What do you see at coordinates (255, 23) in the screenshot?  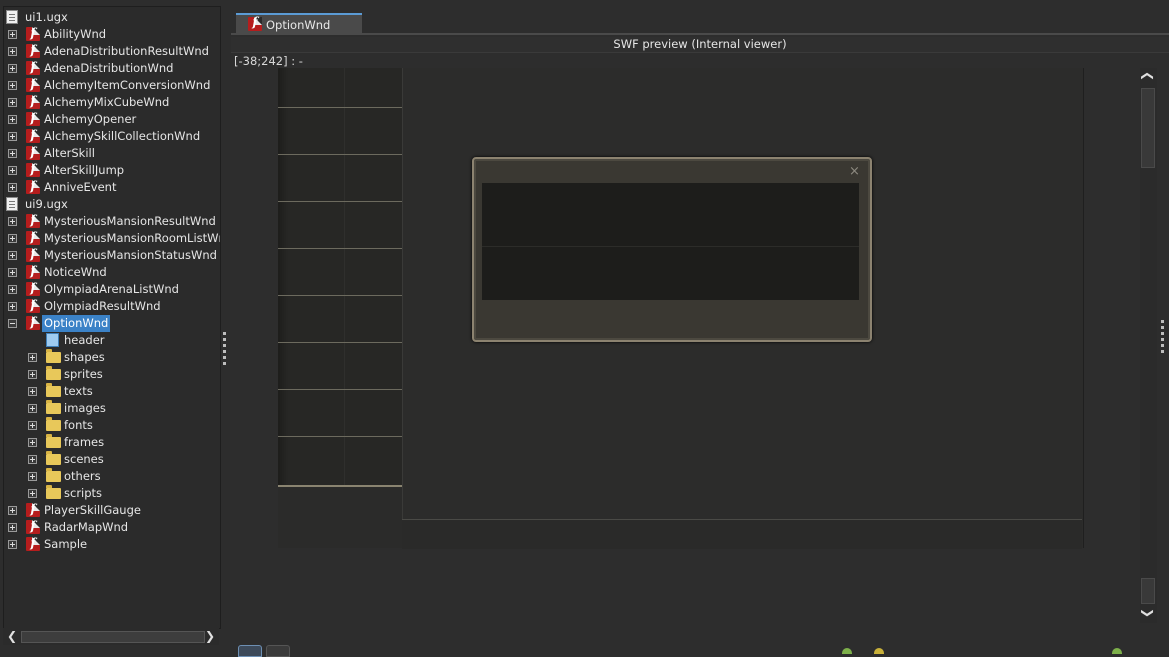 I see `swf-file-icon` at bounding box center [255, 23].